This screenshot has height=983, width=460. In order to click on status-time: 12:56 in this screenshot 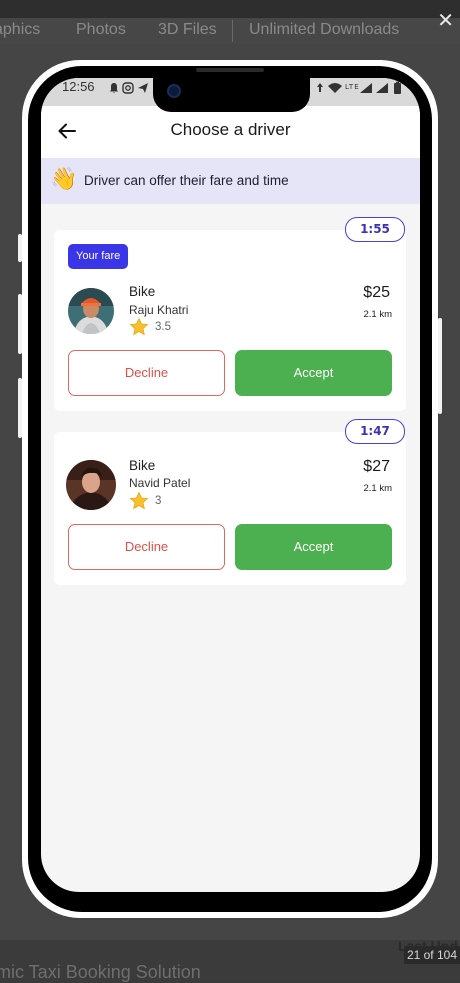, I will do `click(78, 86)`.